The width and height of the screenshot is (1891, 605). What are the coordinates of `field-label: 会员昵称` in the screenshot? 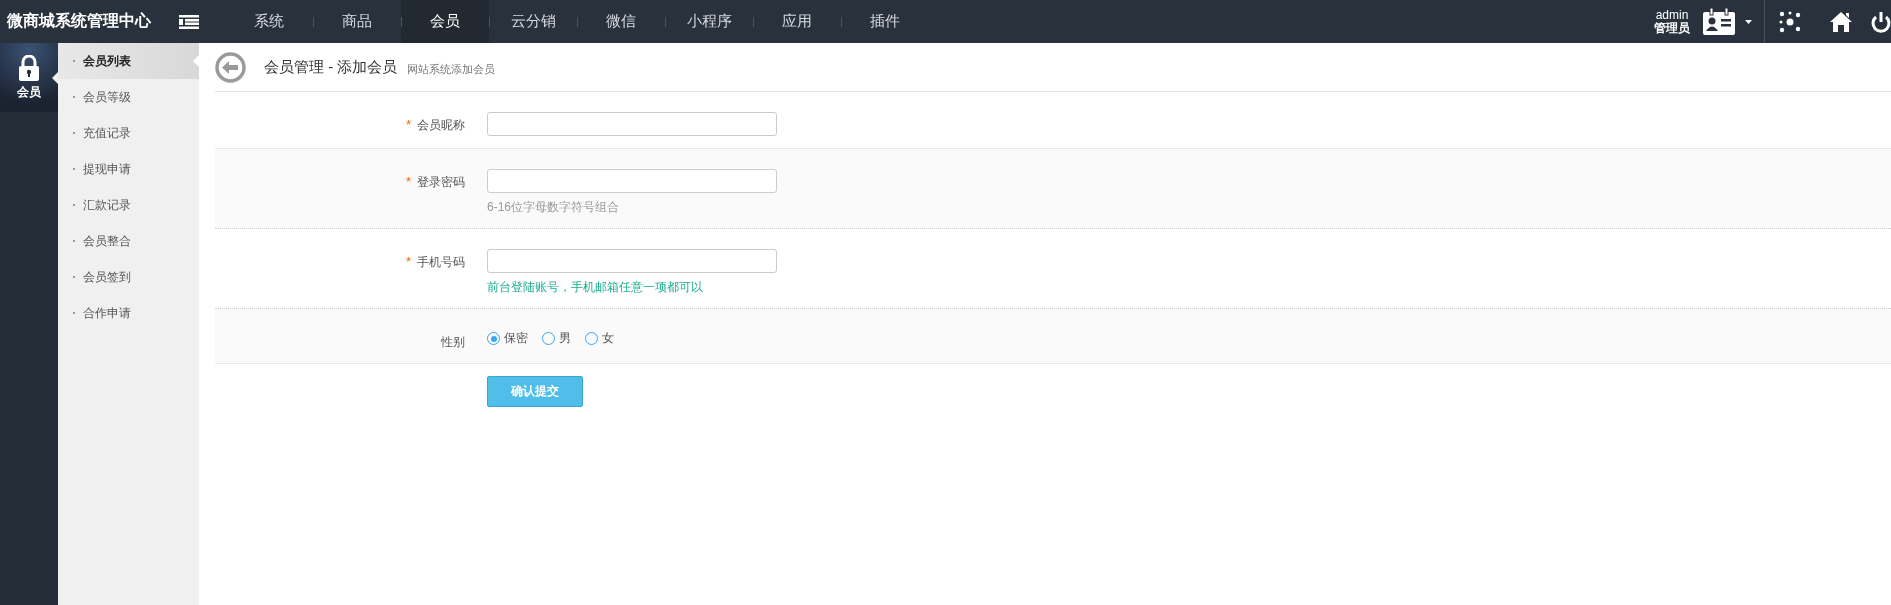 It's located at (441, 125).